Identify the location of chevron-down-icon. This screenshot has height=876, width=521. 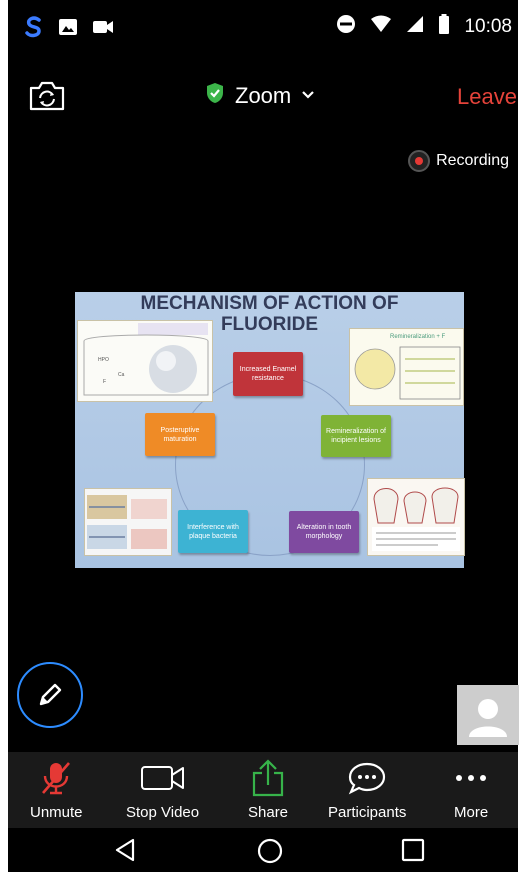
(308, 96).